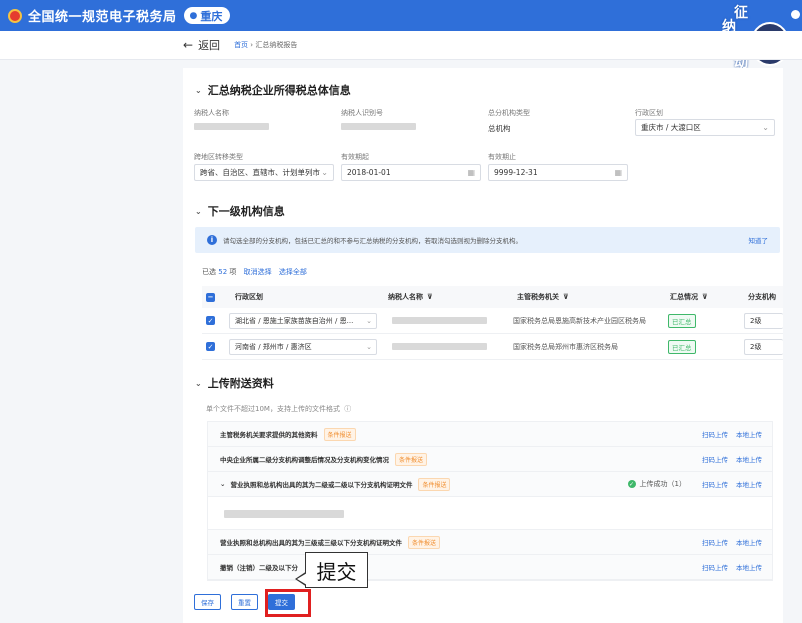  What do you see at coordinates (401, 15) in the screenshot?
I see `top-header: 全国统一规范电子税务局 ● 重庆` at bounding box center [401, 15].